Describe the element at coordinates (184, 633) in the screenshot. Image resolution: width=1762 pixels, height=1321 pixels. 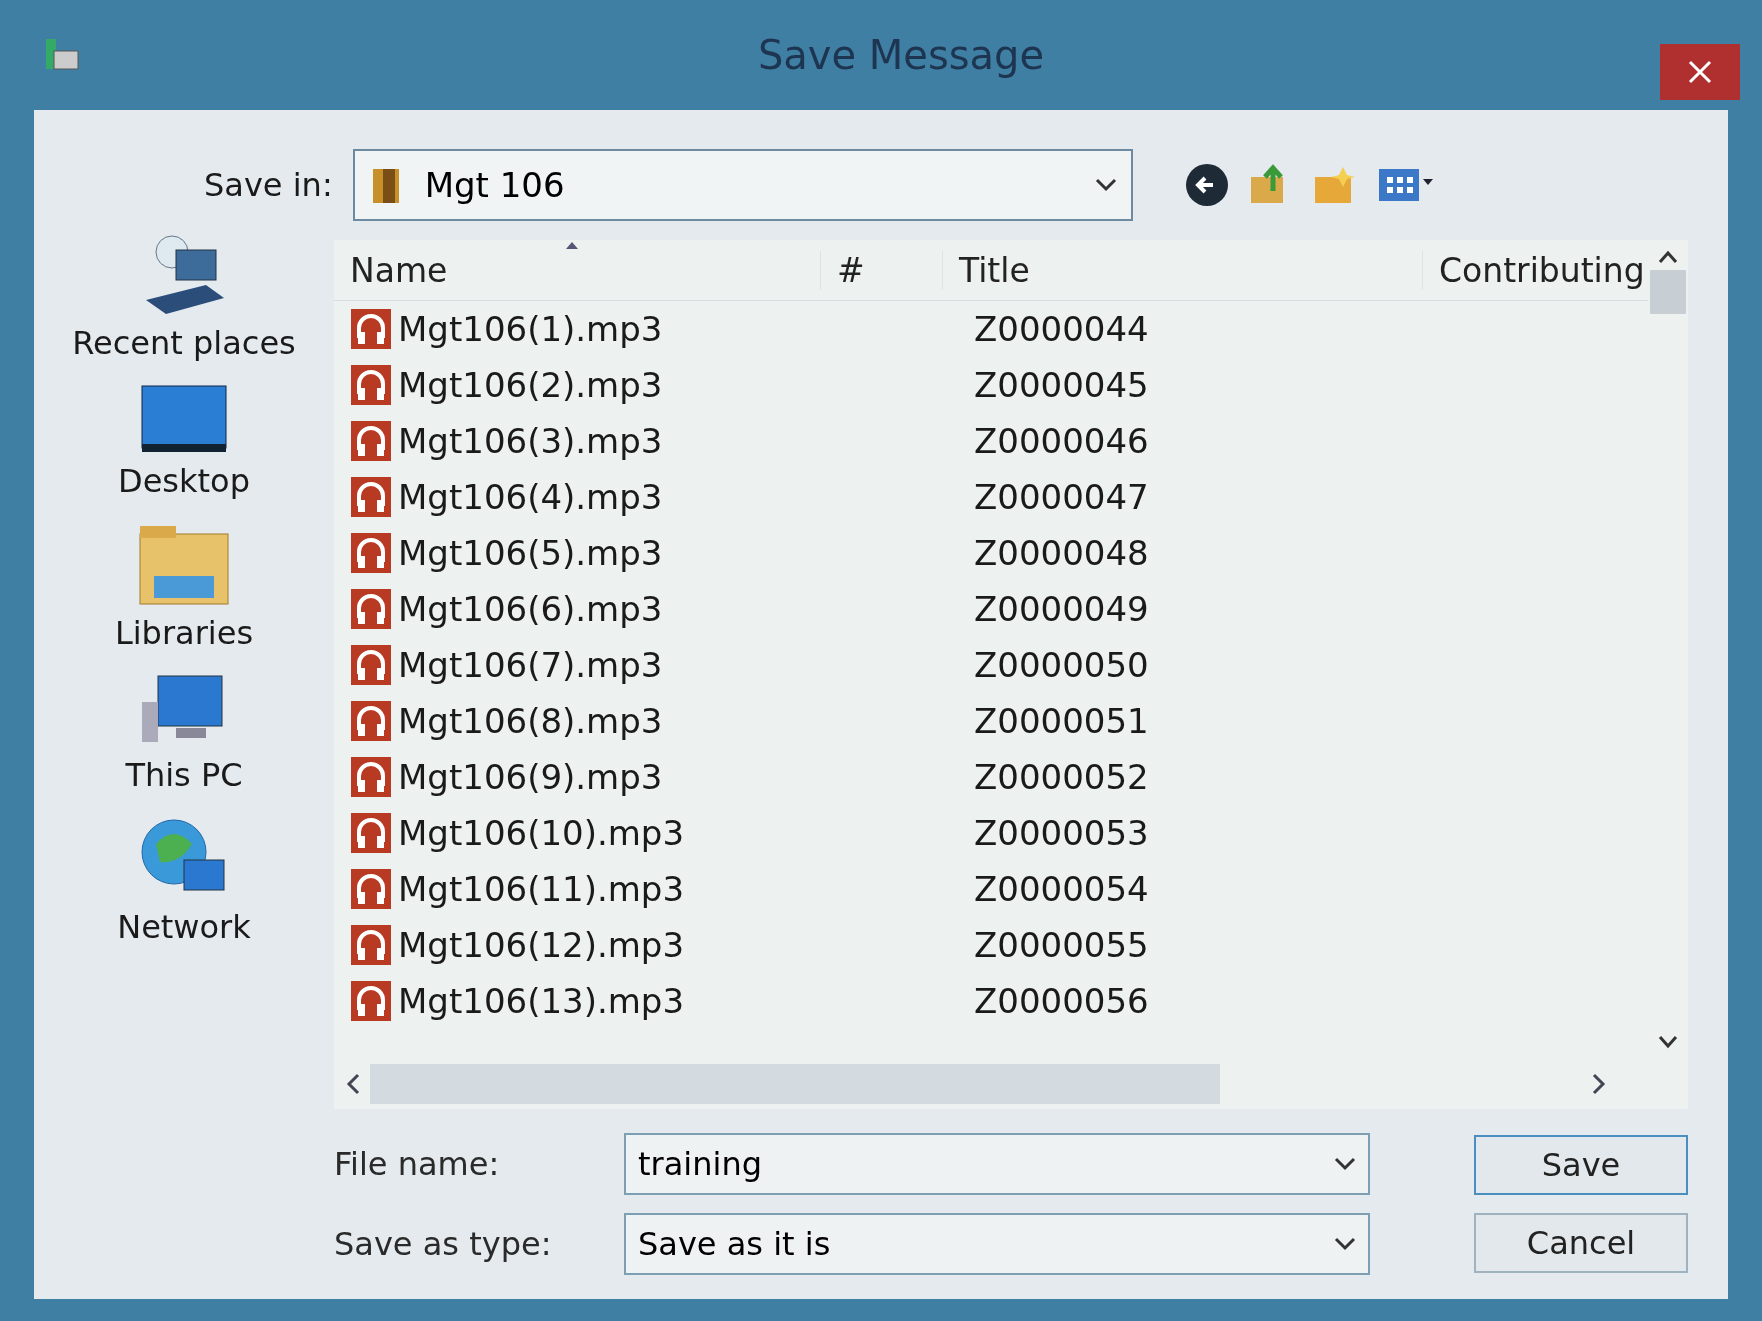
I see `place-label: Libraries` at that location.